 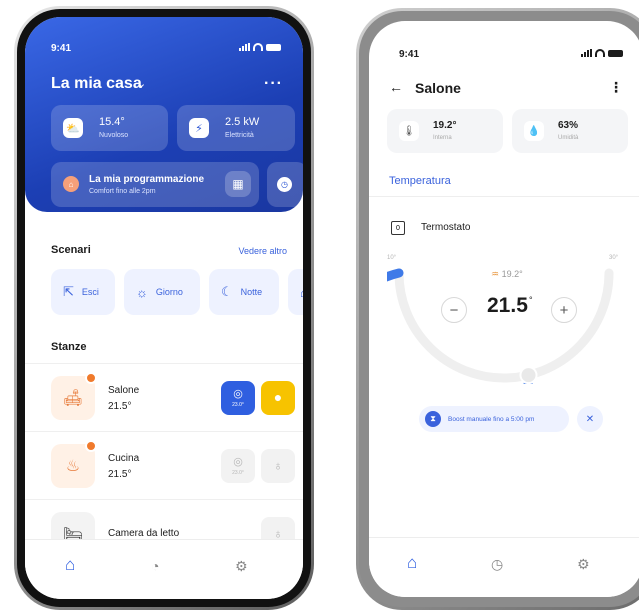 I want to click on indoor-temp-label: Interna, so click(x=442, y=138).